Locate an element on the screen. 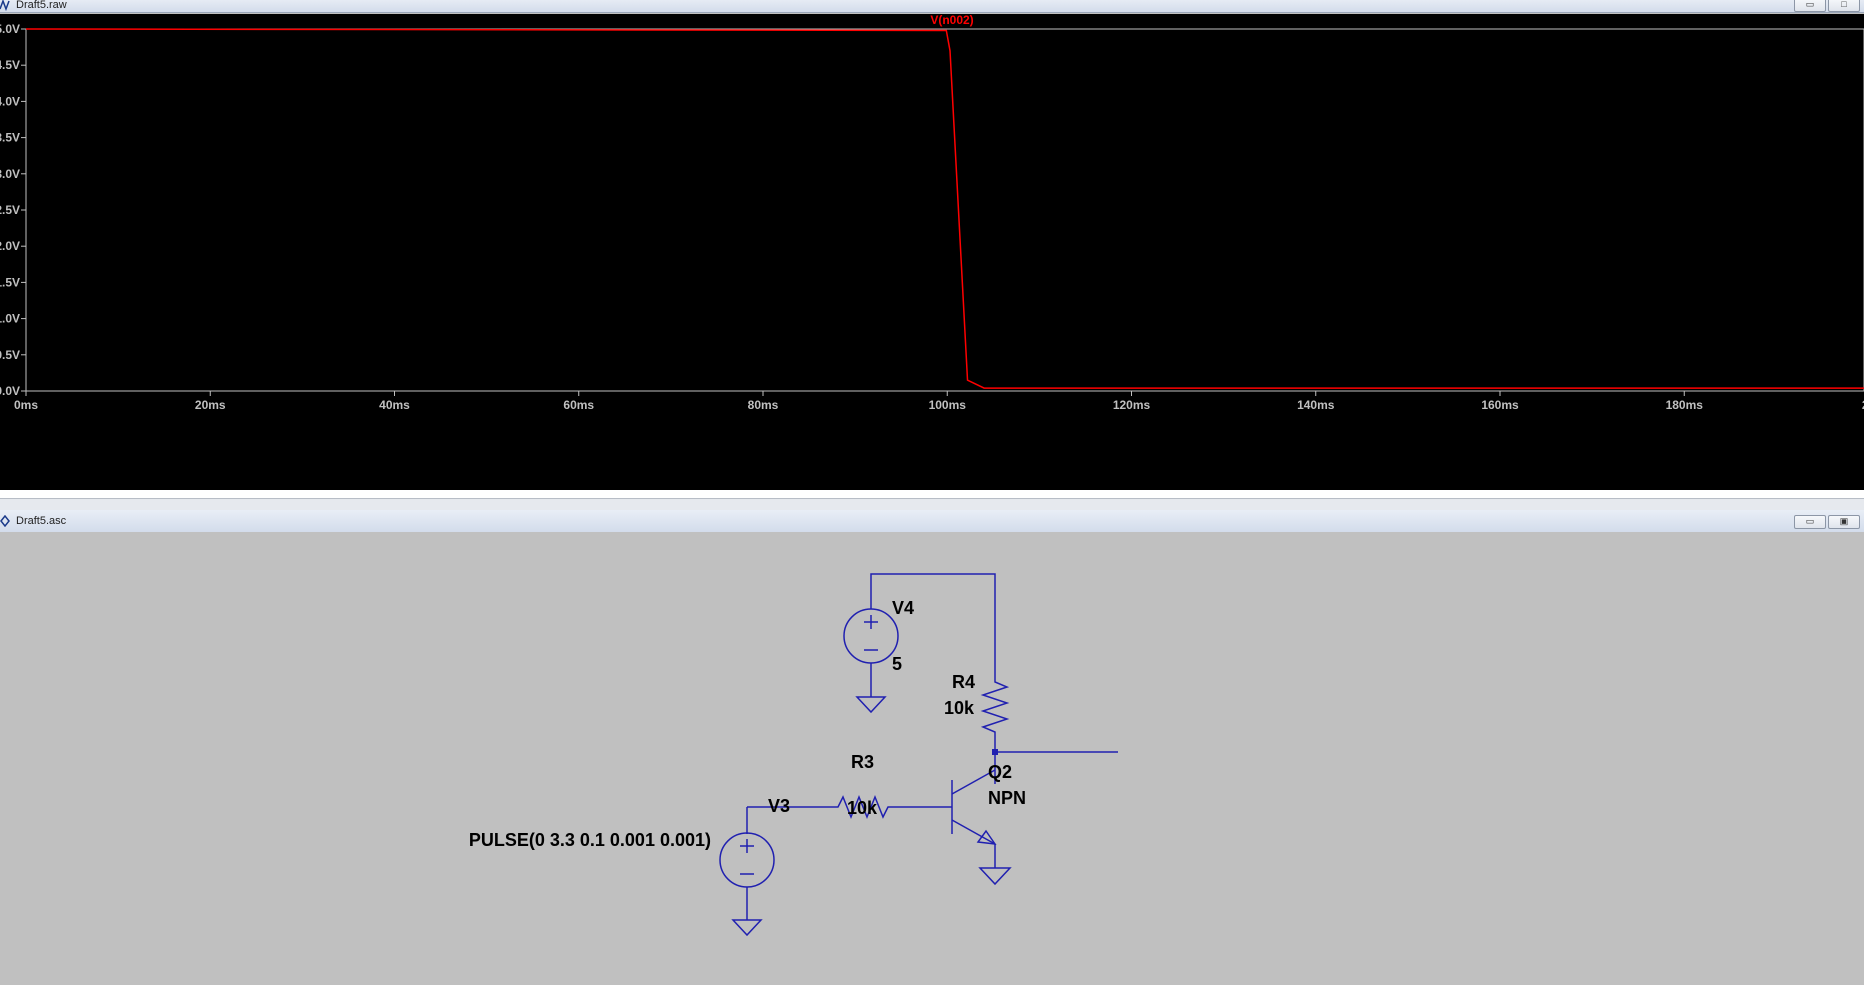  trace-label-v-n002: V(n002) is located at coordinates (951, 20).